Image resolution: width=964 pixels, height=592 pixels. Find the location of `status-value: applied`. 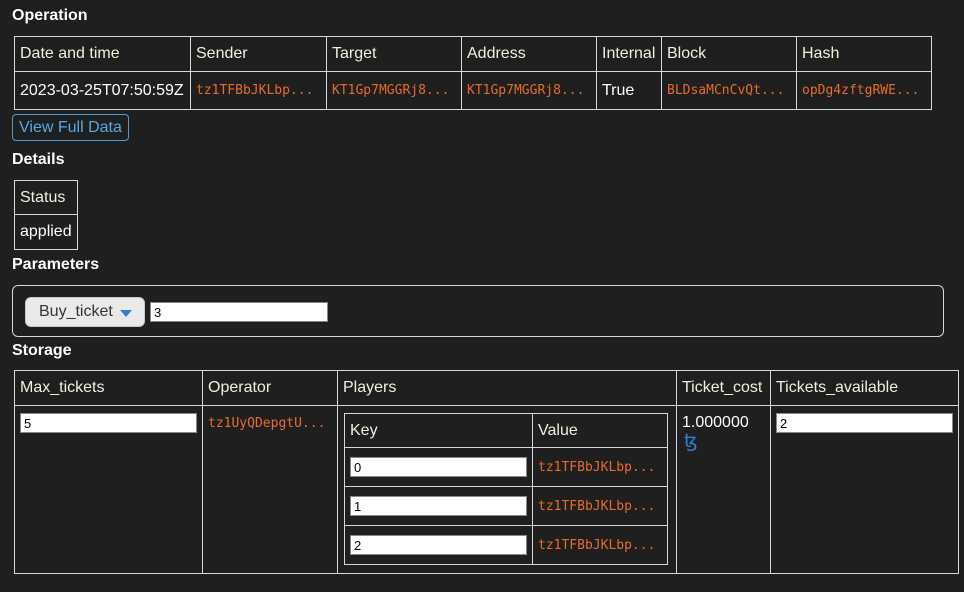

status-value: applied is located at coordinates (46, 232).